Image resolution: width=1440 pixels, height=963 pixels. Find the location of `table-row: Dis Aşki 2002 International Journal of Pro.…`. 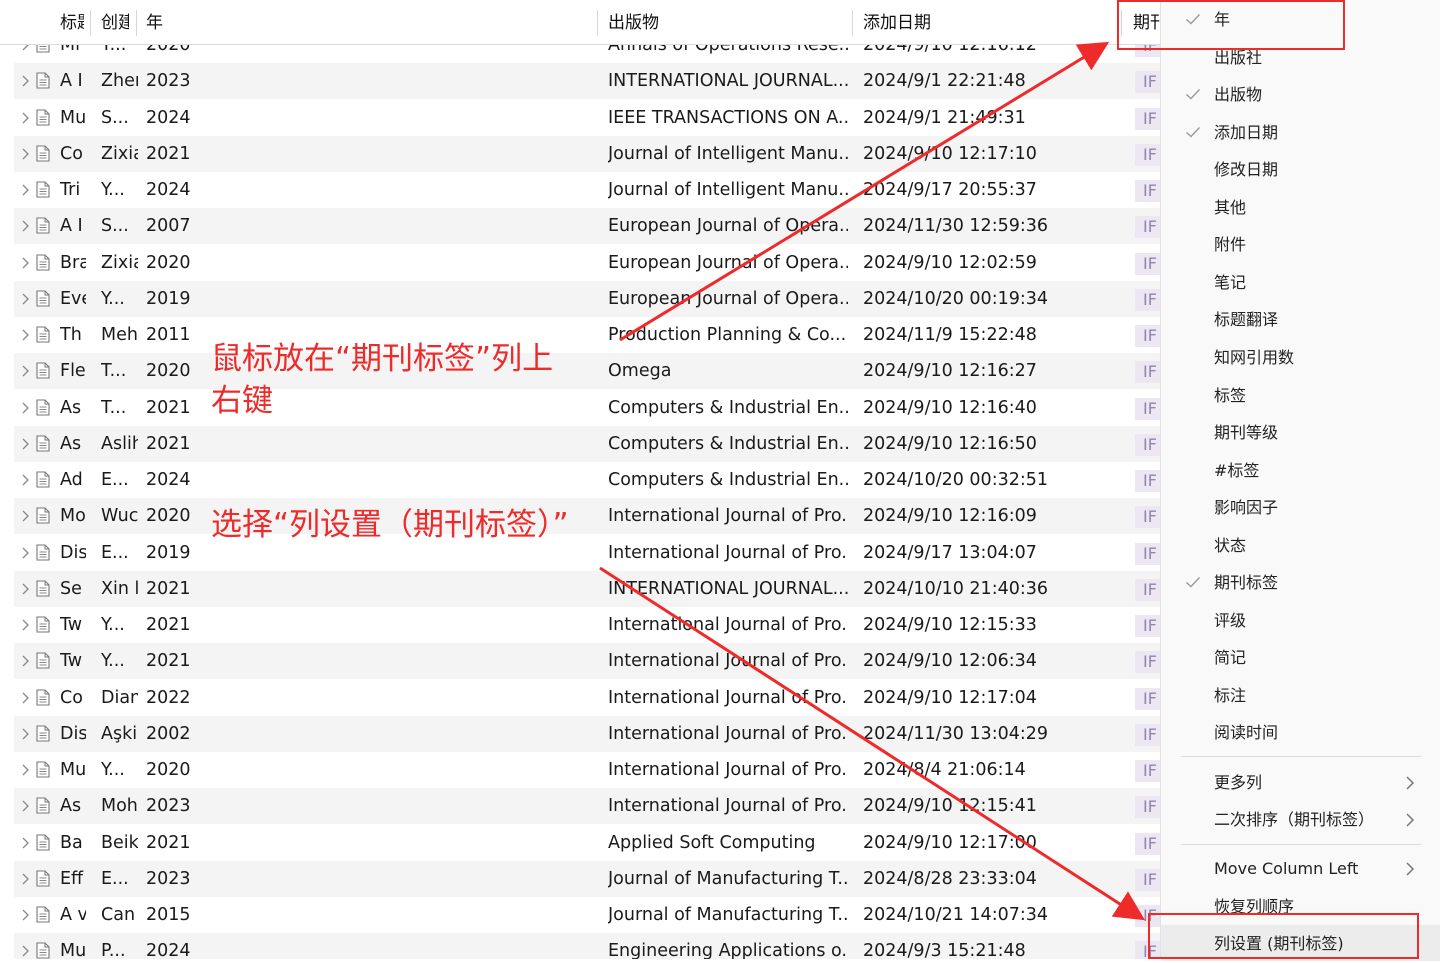

table-row: Dis Aşki 2002 International Journal of Pro.… is located at coordinates (594, 733).